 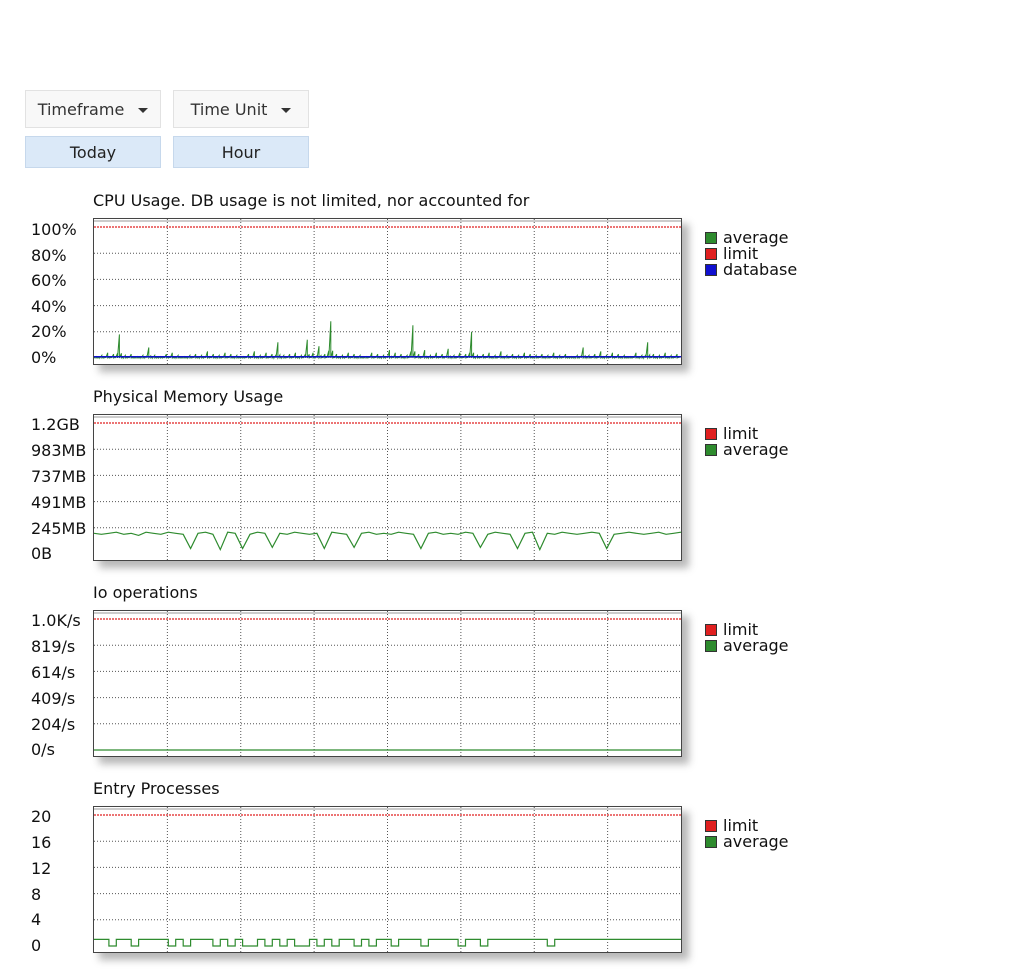 I want to click on legend-item: database, so click(x=751, y=270).